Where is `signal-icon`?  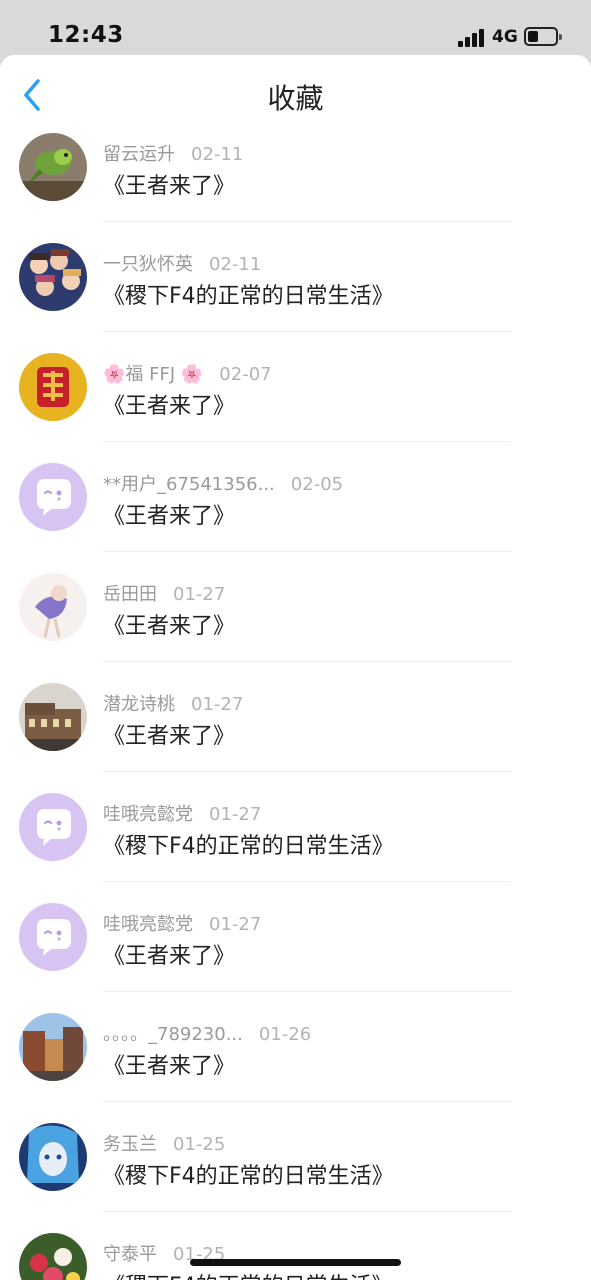
signal-icon is located at coordinates (472, 38).